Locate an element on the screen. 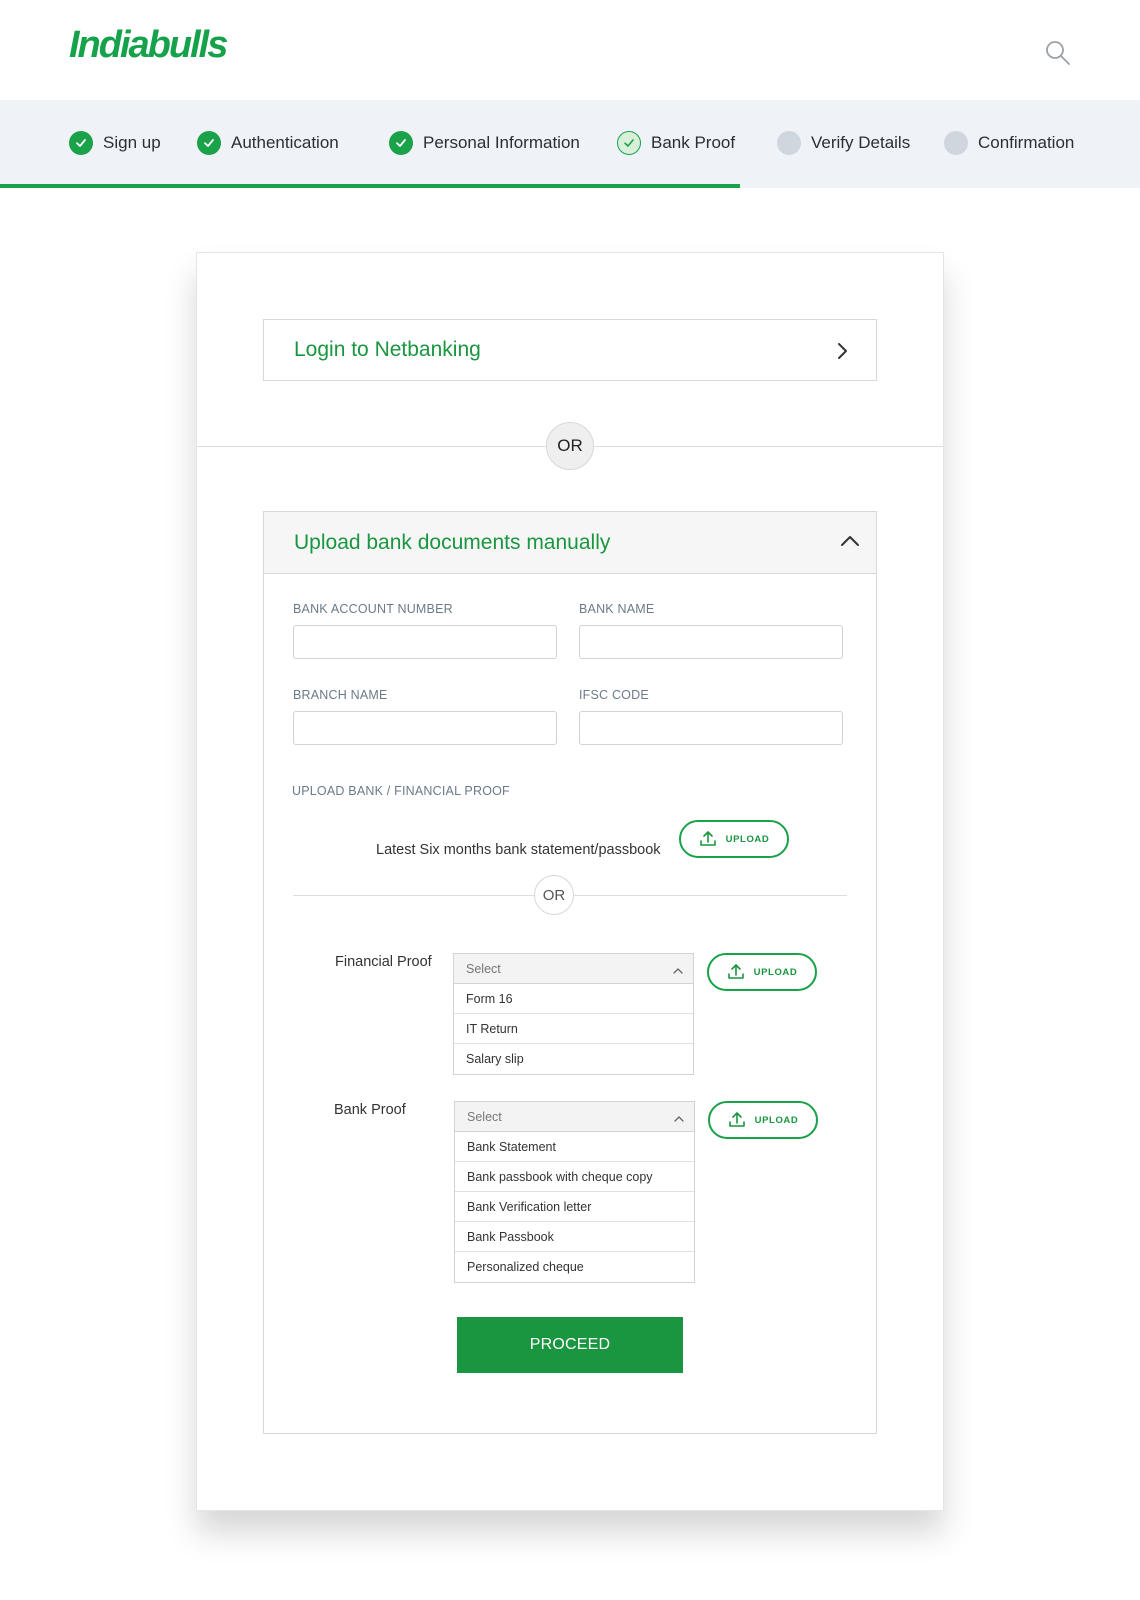 Image resolution: width=1140 pixels, height=1600 pixels. dropdown-option: Bank Statement is located at coordinates (574, 1147).